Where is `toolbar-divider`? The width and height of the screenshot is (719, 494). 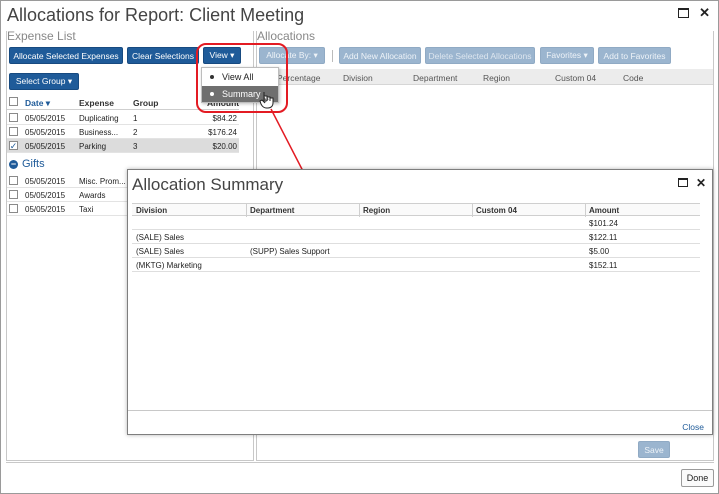
toolbar-divider is located at coordinates (332, 56).